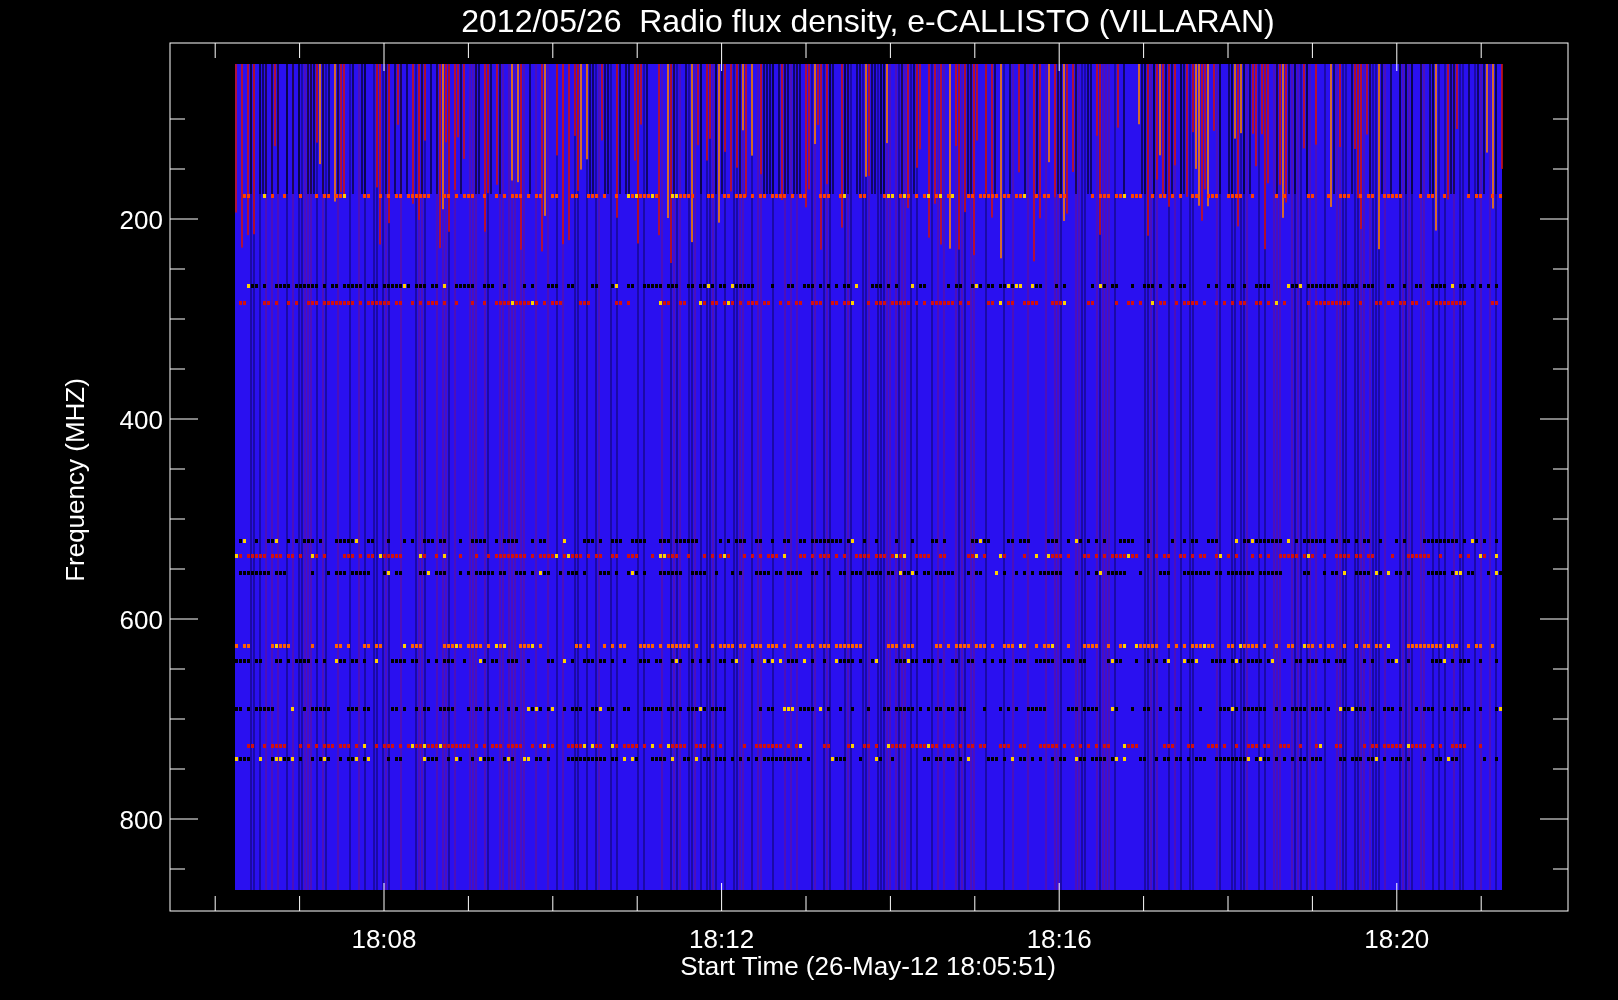 The width and height of the screenshot is (1618, 1000). What do you see at coordinates (141, 820) in the screenshot?
I see `y-tick-label: 800` at bounding box center [141, 820].